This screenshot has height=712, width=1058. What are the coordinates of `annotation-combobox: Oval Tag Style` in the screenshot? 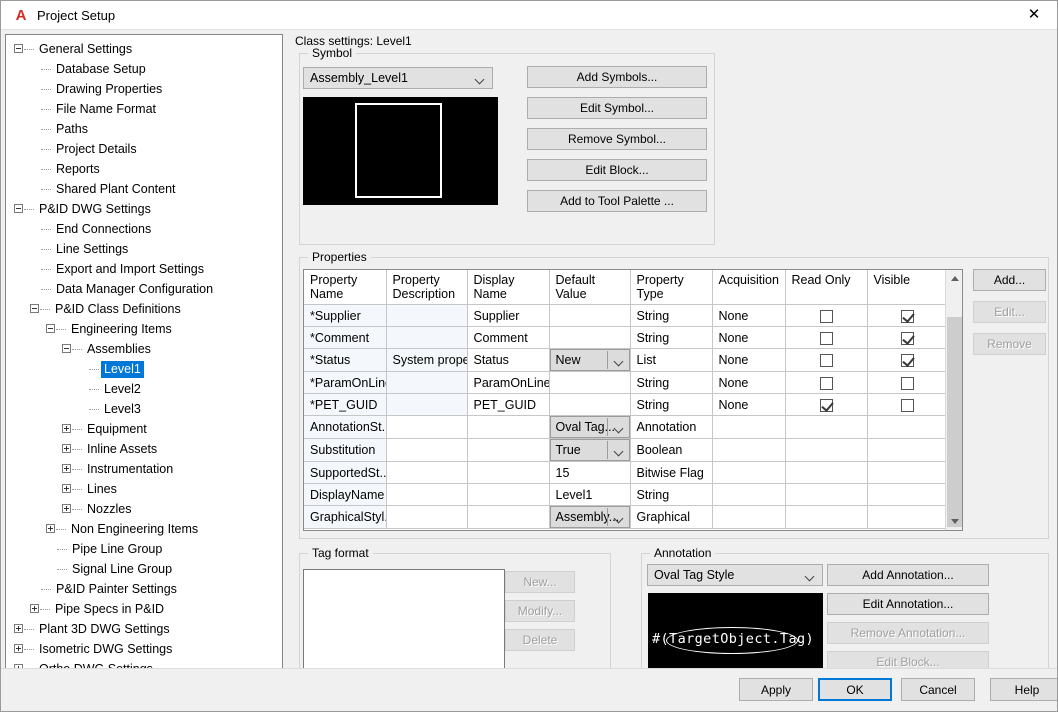 It's located at (735, 575).